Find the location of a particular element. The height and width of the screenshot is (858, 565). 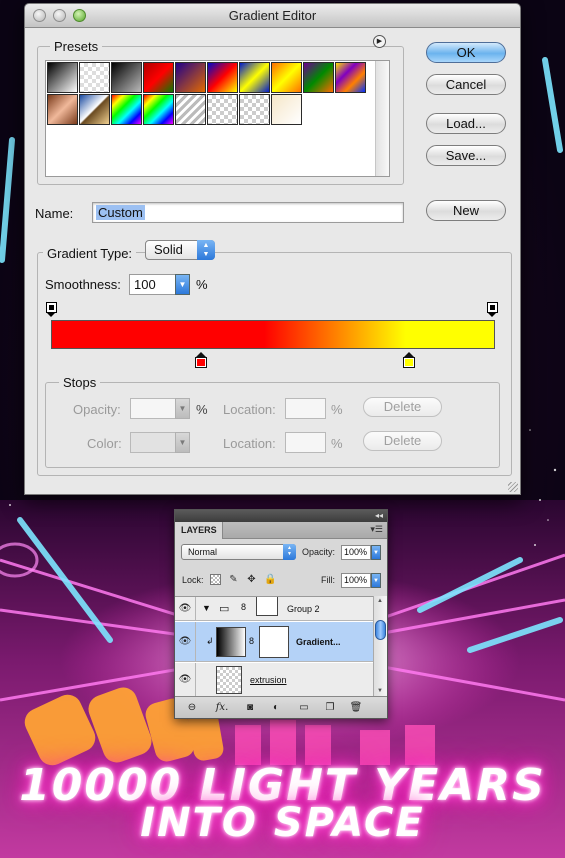

tab-layers: LAYERS is located at coordinates (199, 530).